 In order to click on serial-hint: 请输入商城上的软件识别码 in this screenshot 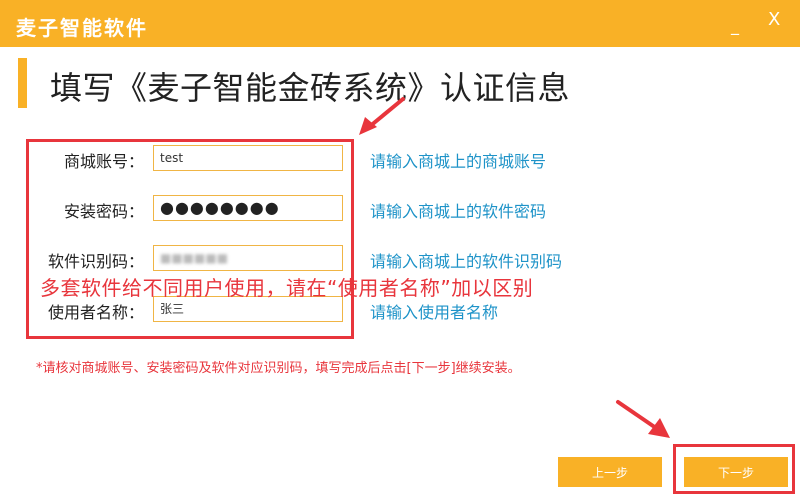, I will do `click(466, 261)`.